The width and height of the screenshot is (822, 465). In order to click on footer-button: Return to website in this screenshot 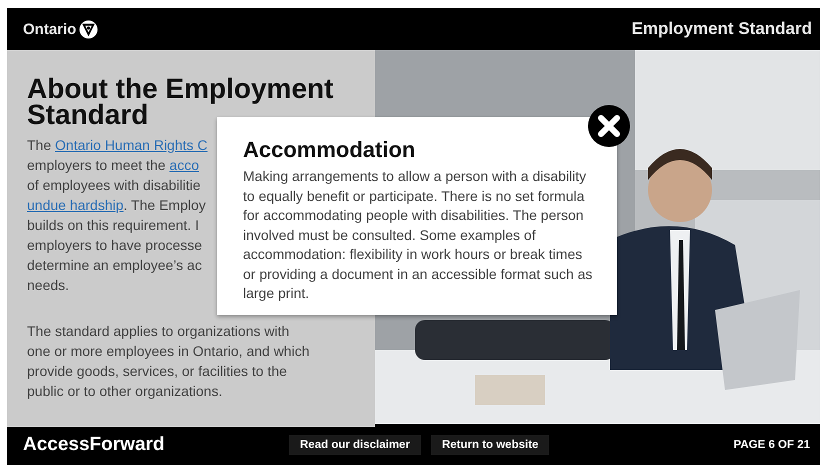, I will do `click(490, 444)`.